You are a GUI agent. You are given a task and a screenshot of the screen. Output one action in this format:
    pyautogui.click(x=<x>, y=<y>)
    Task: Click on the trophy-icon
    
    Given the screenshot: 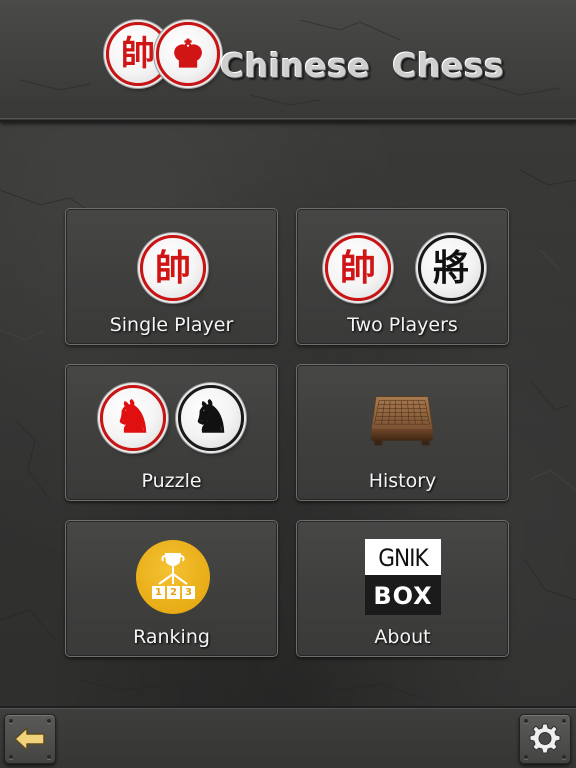 What is the action you would take?
    pyautogui.click(x=173, y=576)
    